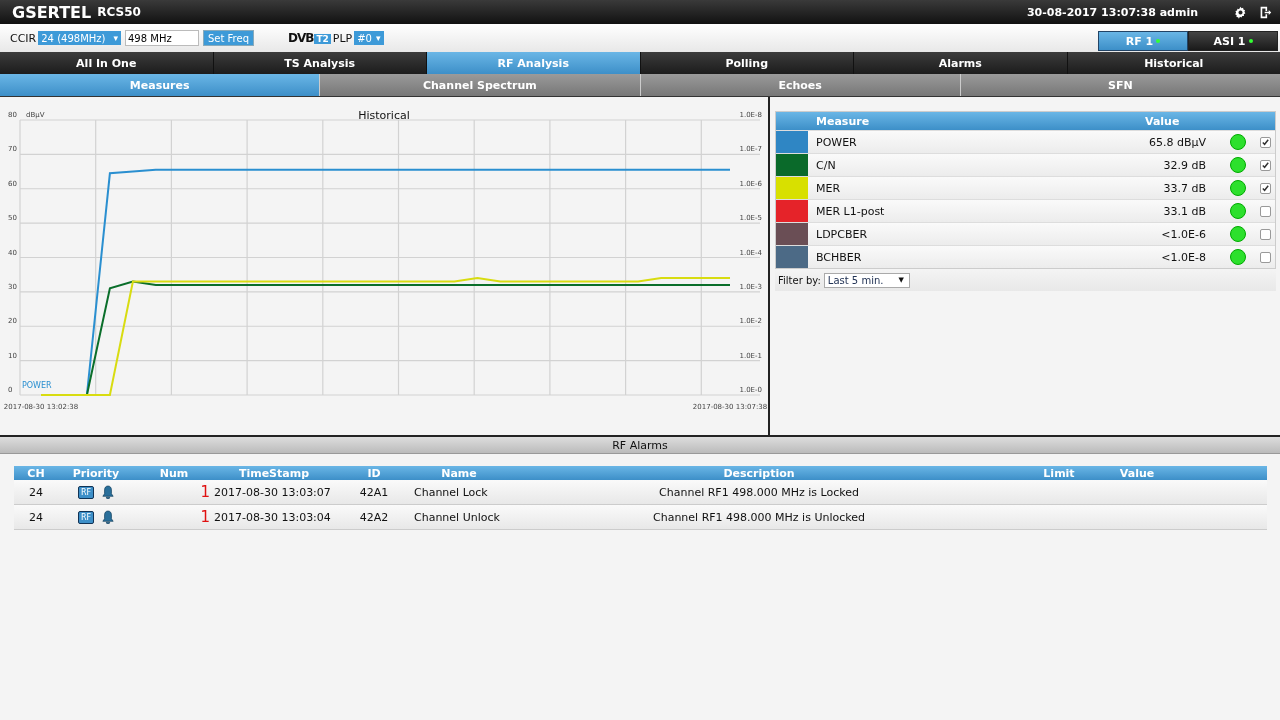 This screenshot has width=1280, height=720. I want to click on measure-name: LDPCBER, so click(842, 234).